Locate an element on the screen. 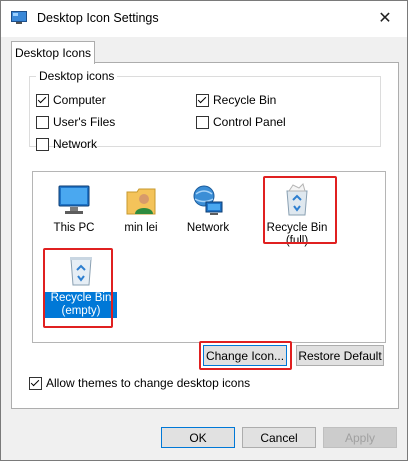  user-folder-icon is located at coordinates (141, 200).